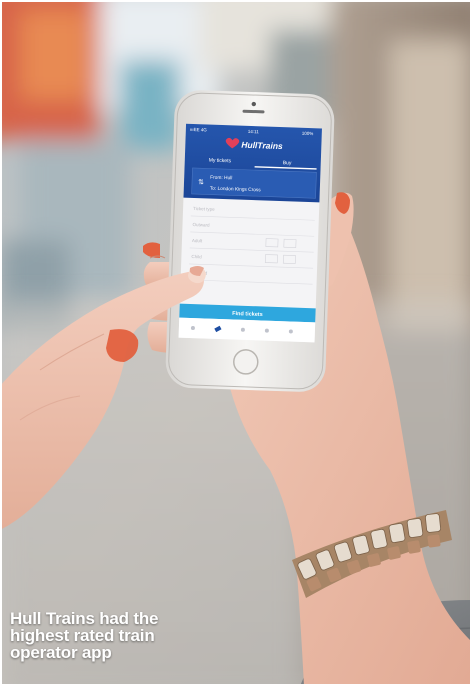  What do you see at coordinates (287, 163) in the screenshot?
I see `tab-buy: Buy` at bounding box center [287, 163].